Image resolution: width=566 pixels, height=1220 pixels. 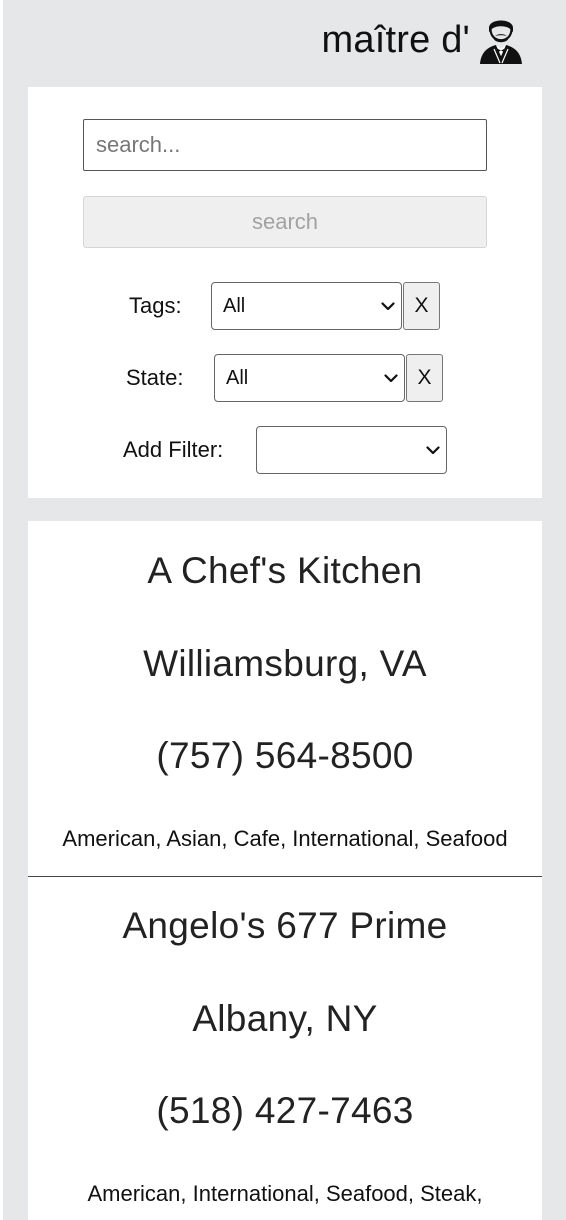 I want to click on tags-clear-button: X, so click(x=421, y=306).